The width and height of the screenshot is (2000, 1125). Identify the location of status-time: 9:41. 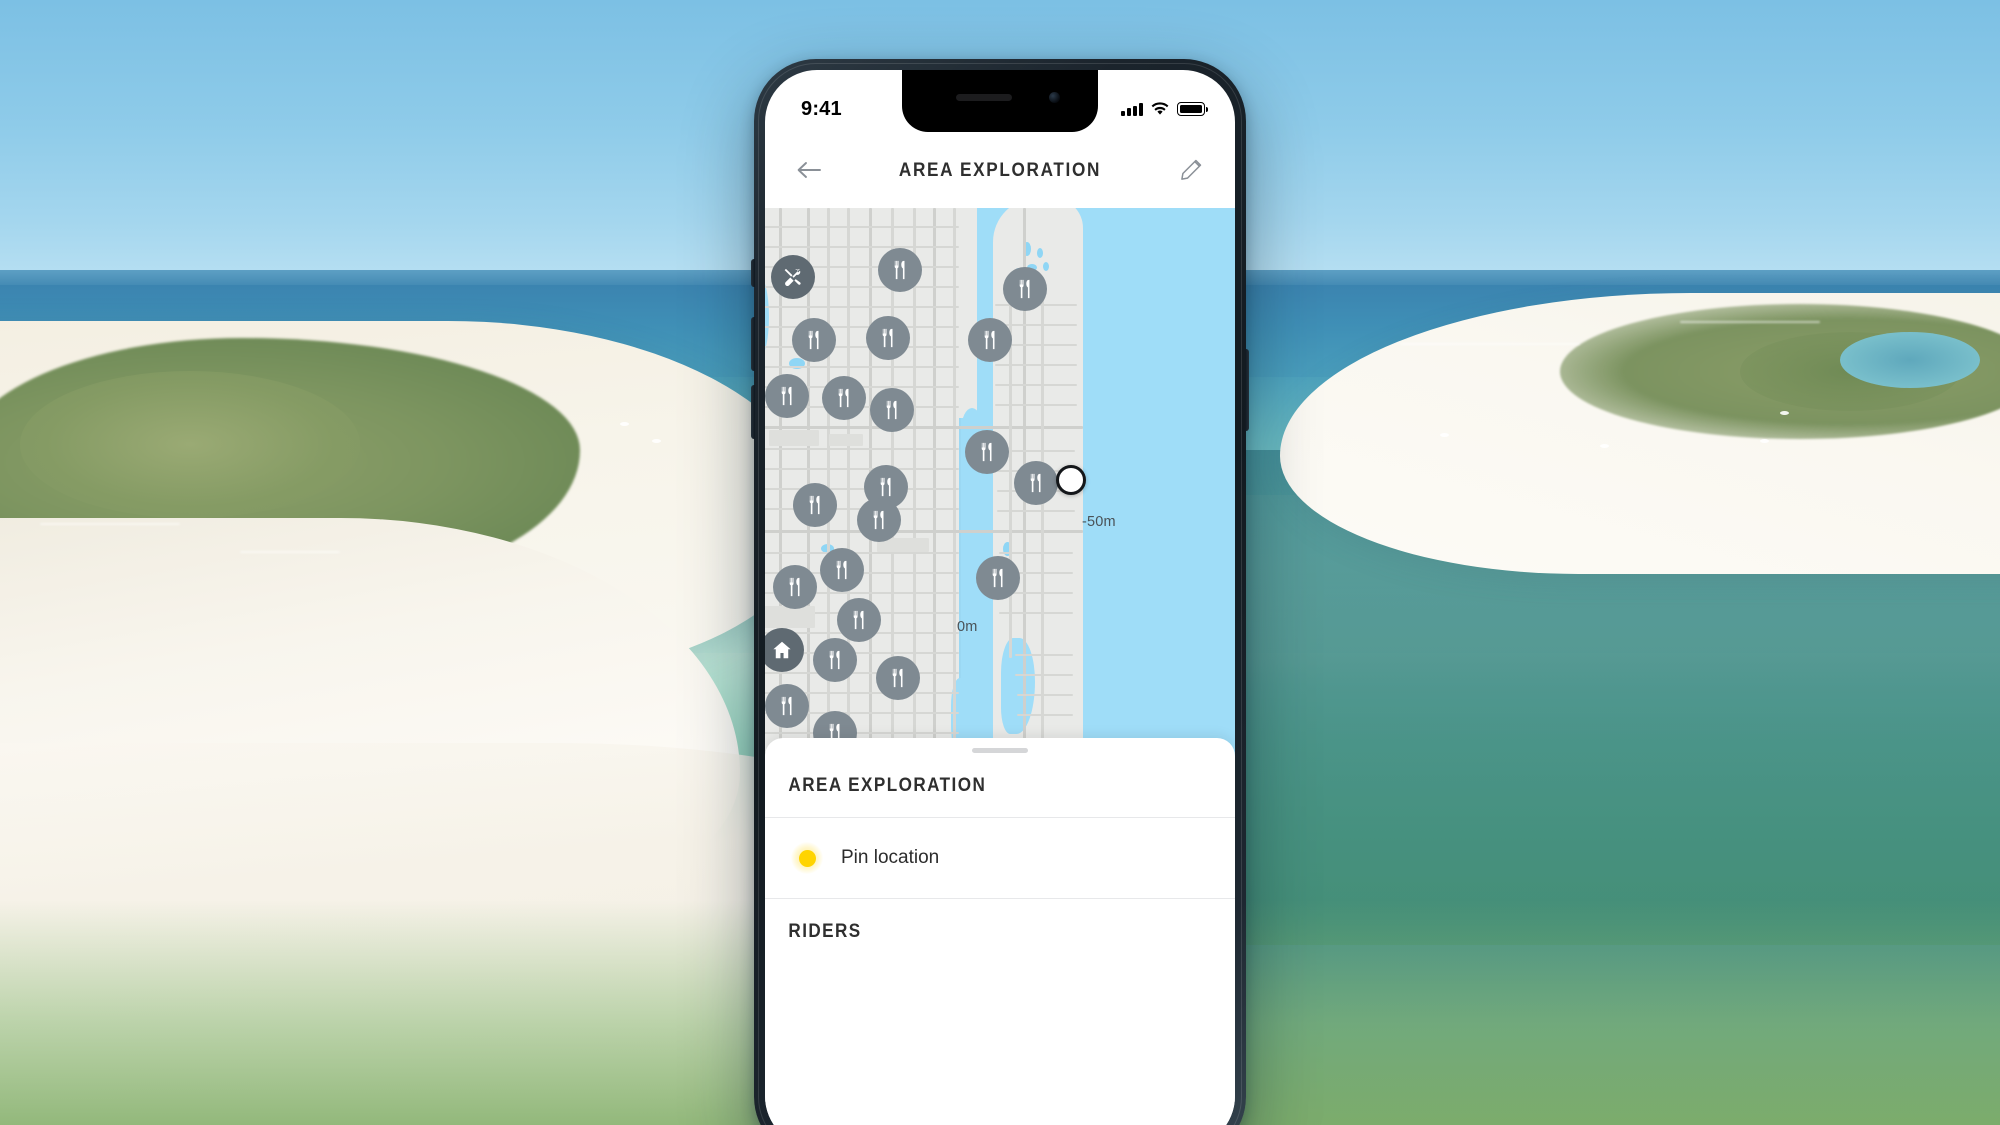
(821, 108).